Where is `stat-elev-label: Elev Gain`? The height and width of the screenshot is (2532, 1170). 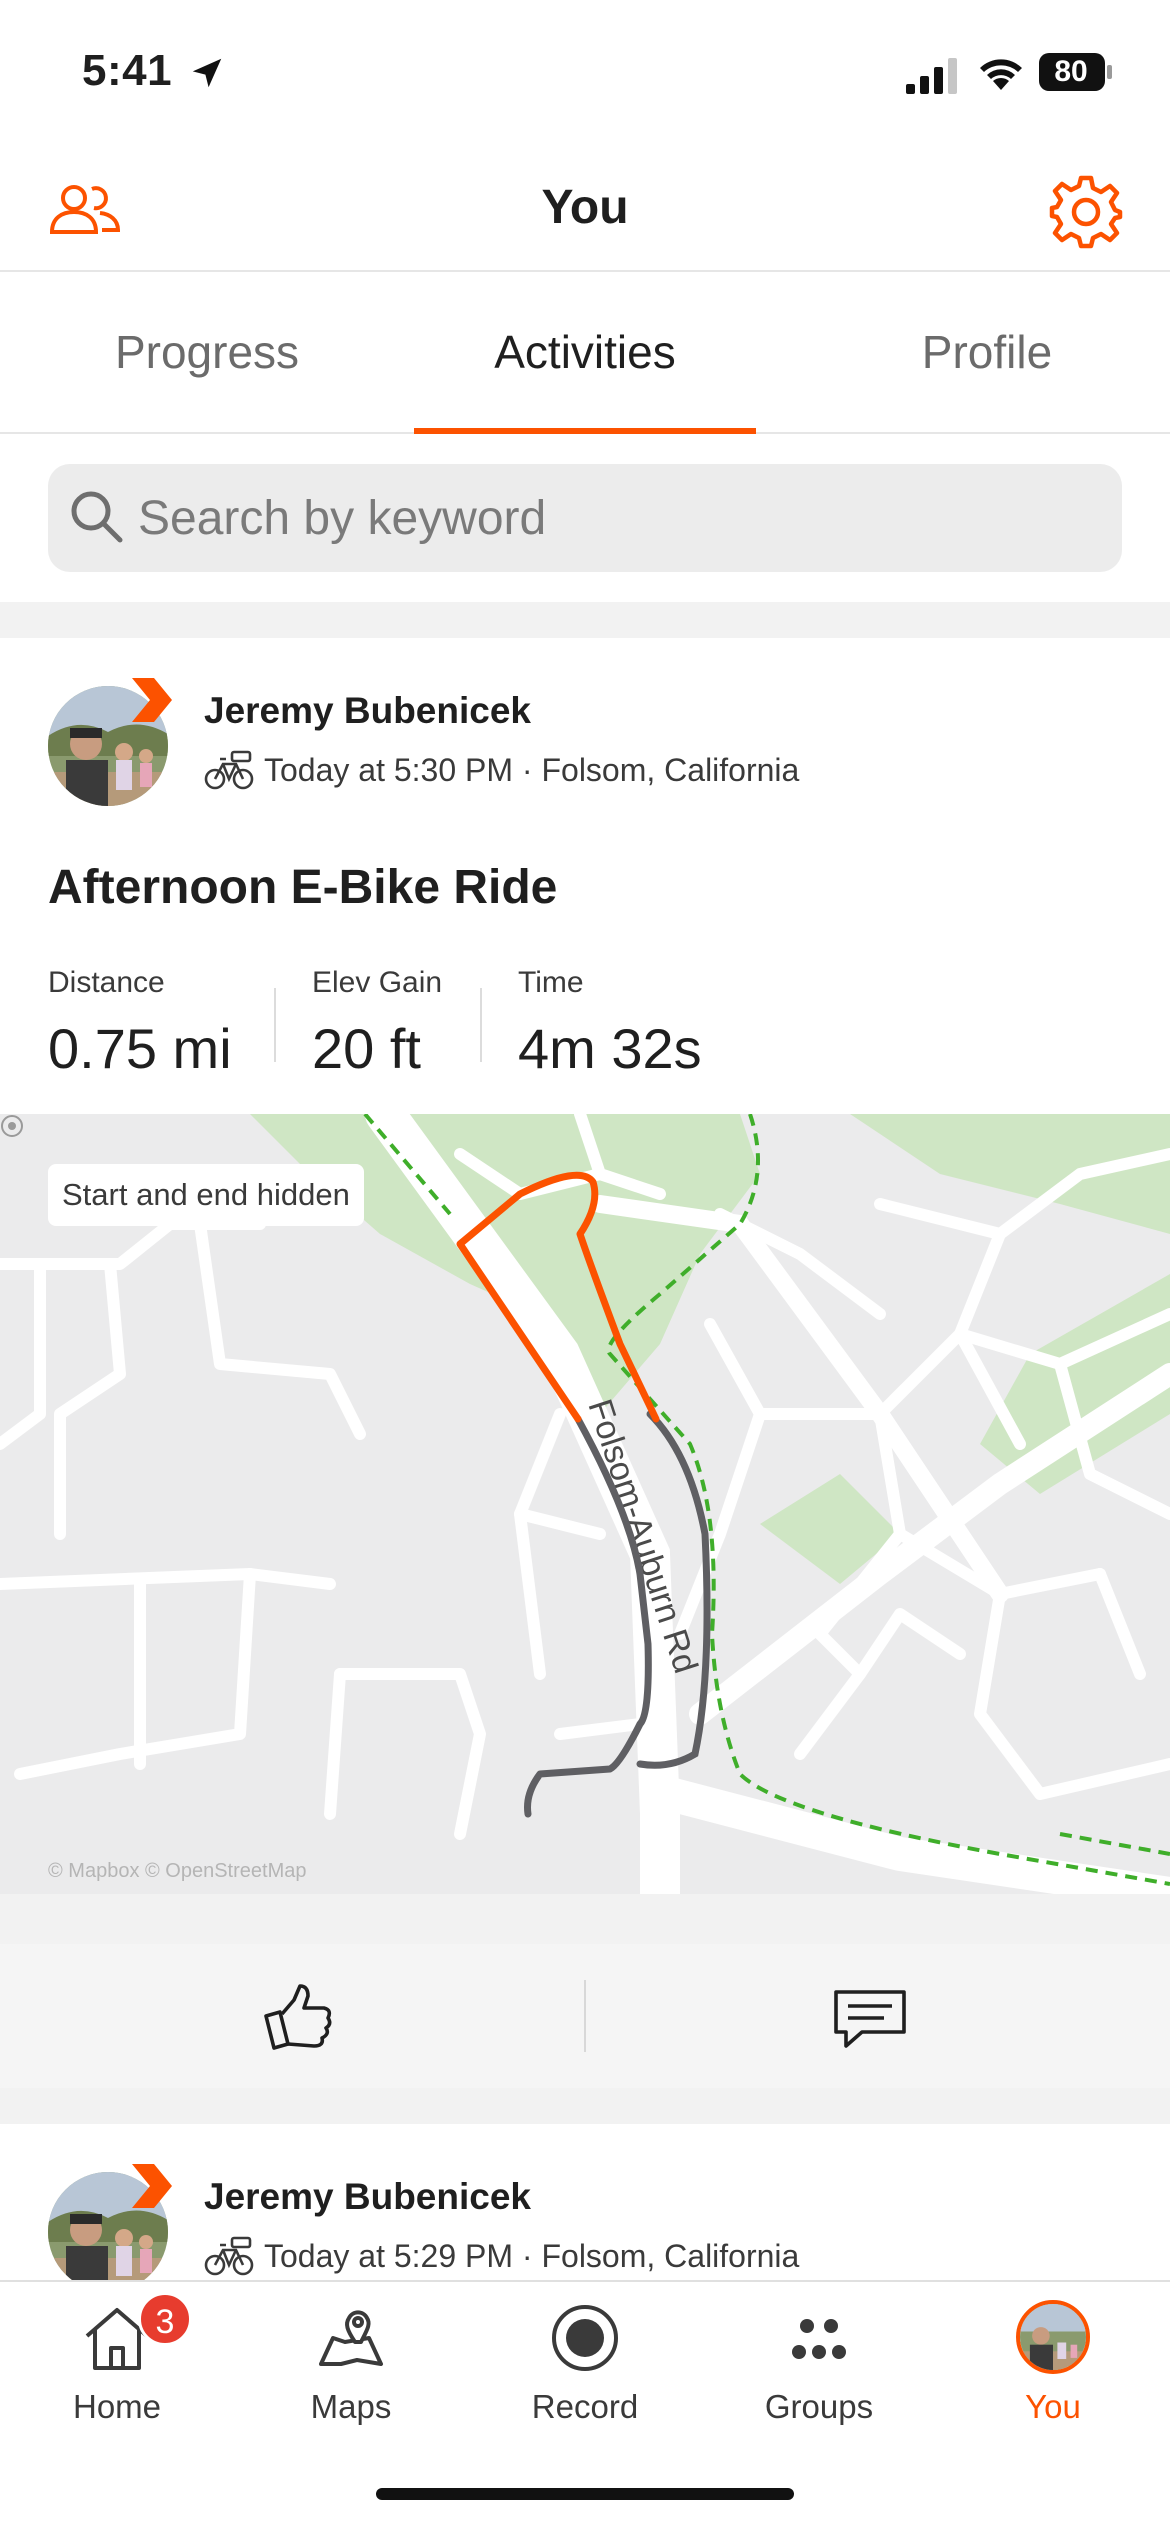
stat-elev-label: Elev Gain is located at coordinates (377, 982).